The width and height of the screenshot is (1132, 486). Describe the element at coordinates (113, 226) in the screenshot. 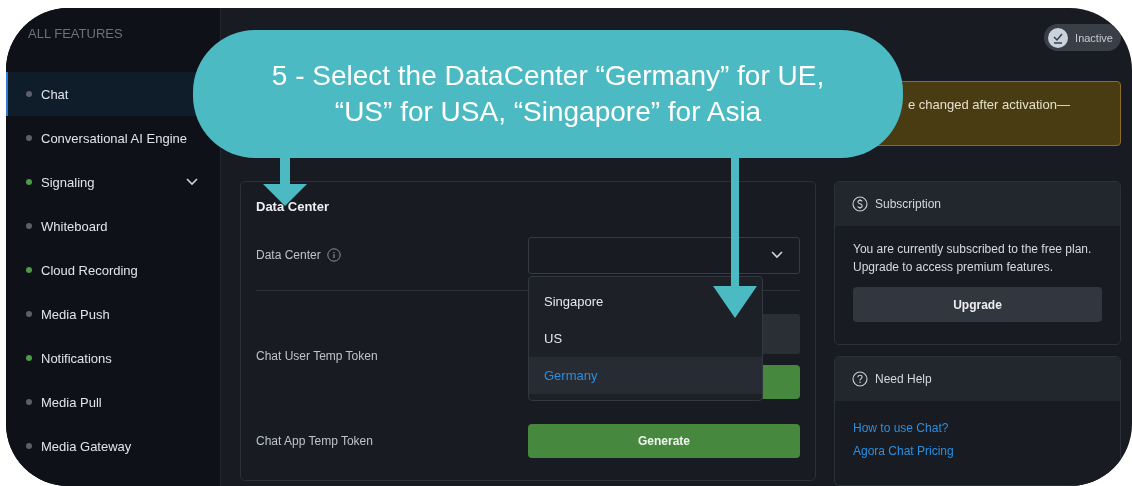

I see `sidebar-item: Whiteboard` at that location.